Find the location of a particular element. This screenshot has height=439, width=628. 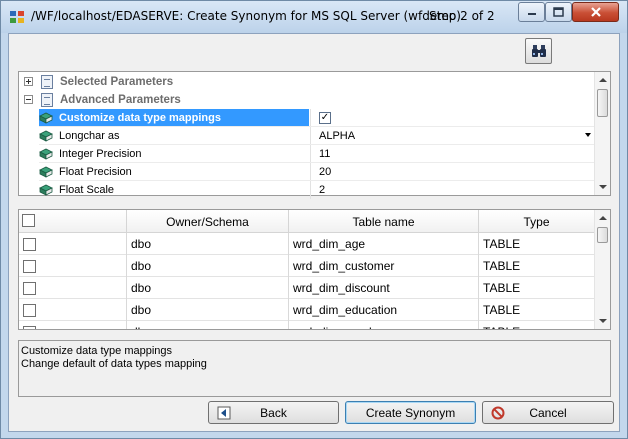

property-value: 2 is located at coordinates (322, 190).